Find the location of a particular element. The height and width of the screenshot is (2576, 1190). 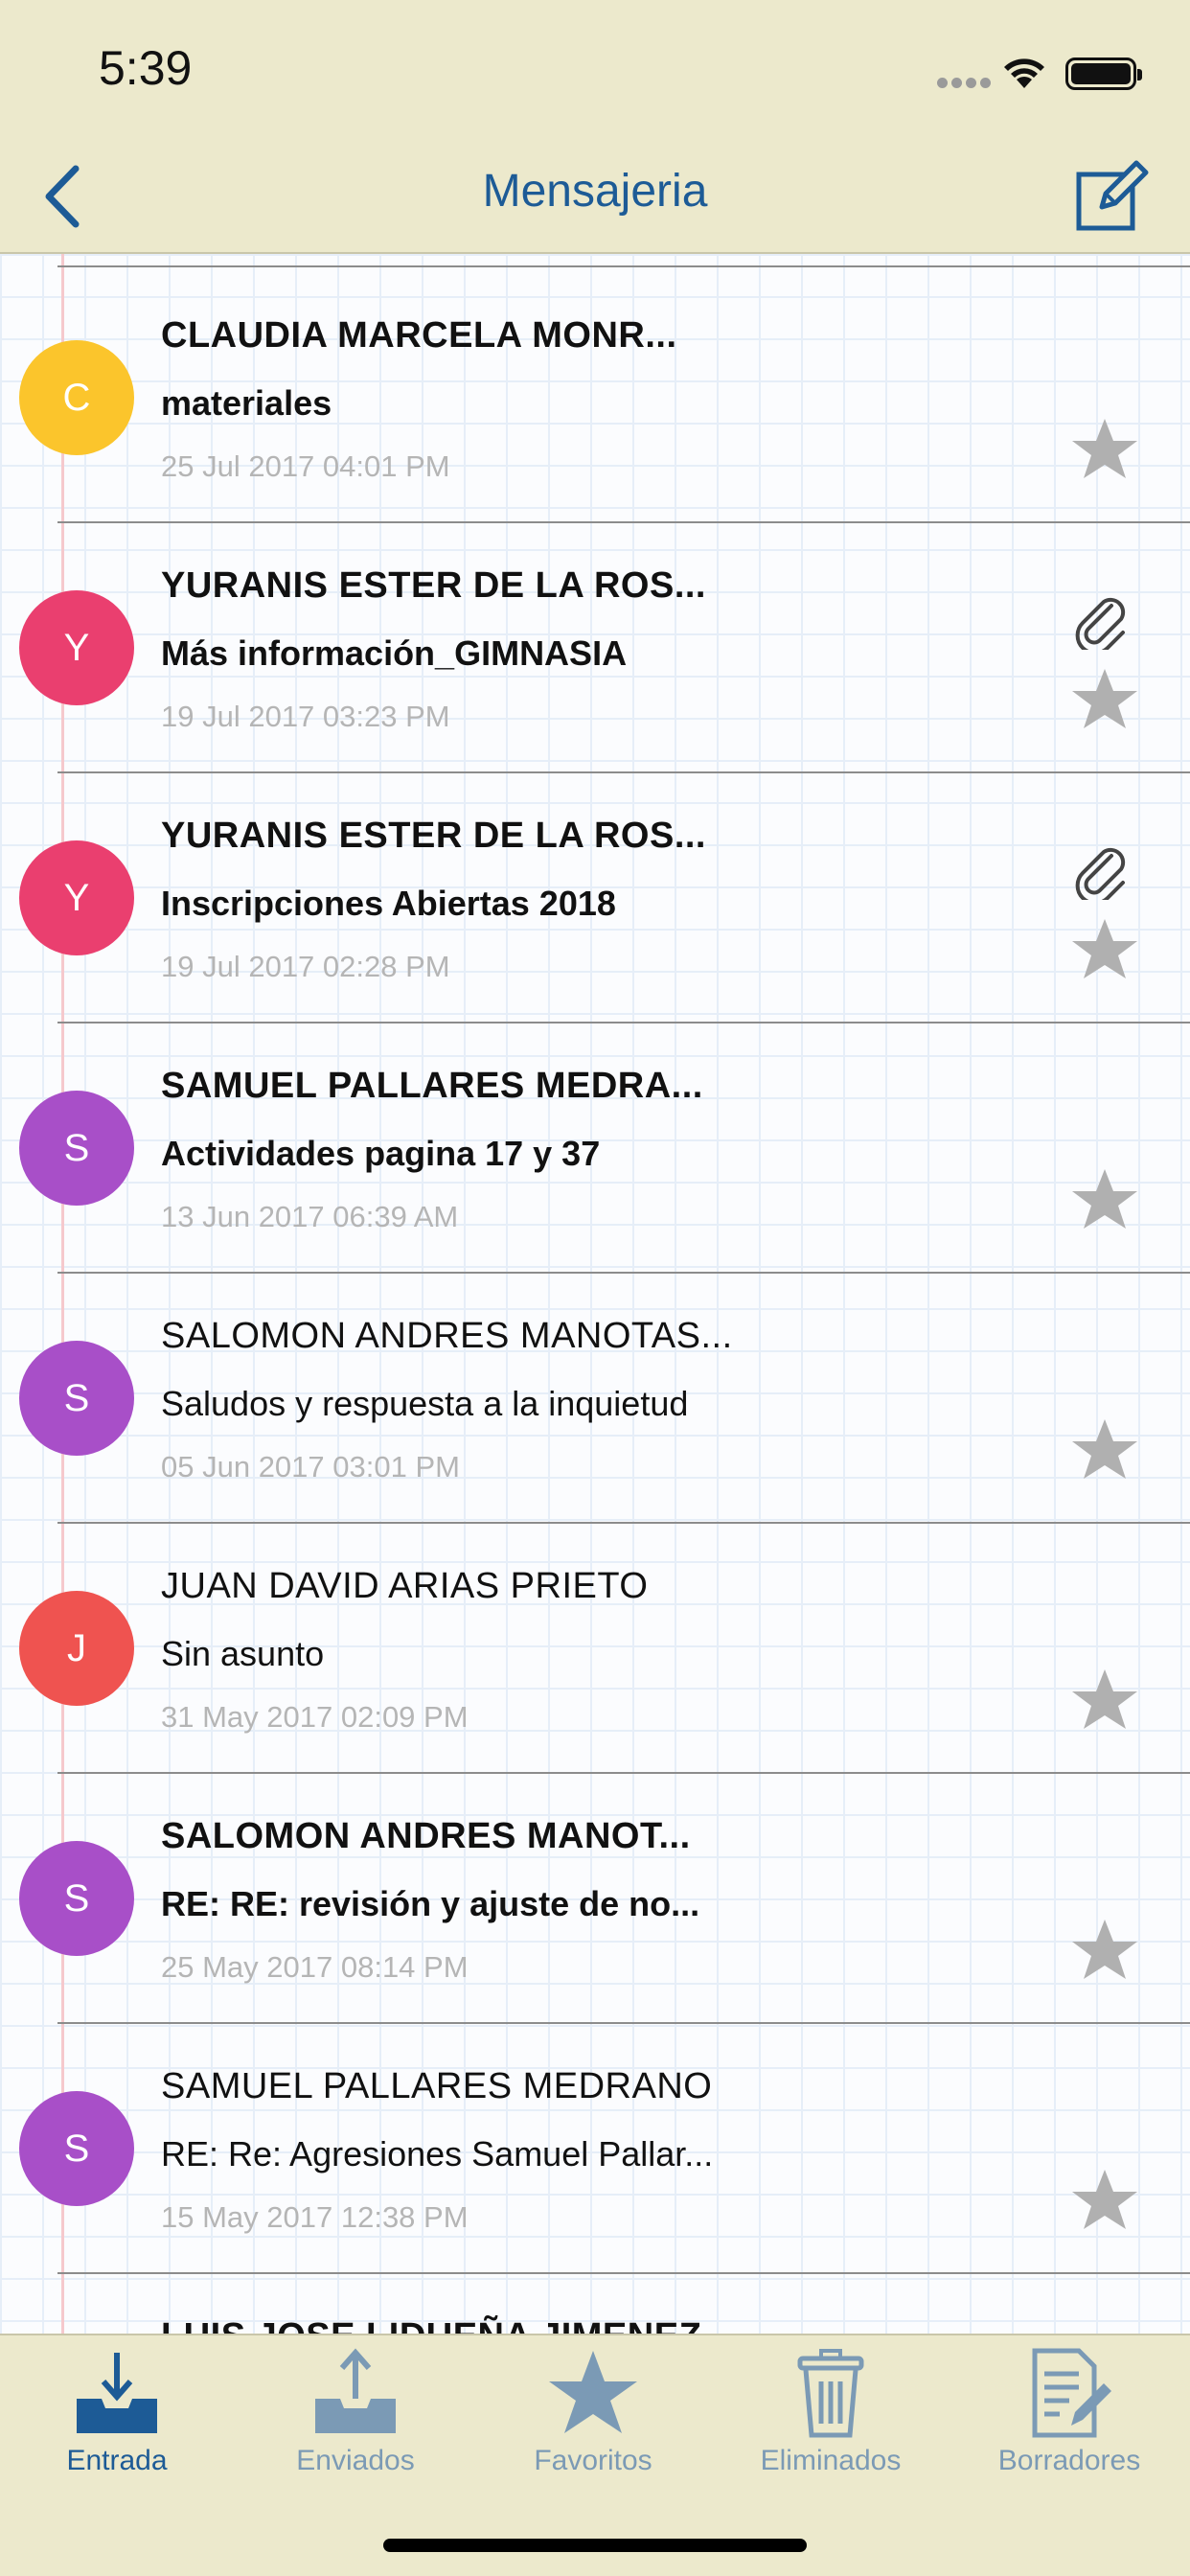

tab-eliminados: Eliminados is located at coordinates (831, 2421).